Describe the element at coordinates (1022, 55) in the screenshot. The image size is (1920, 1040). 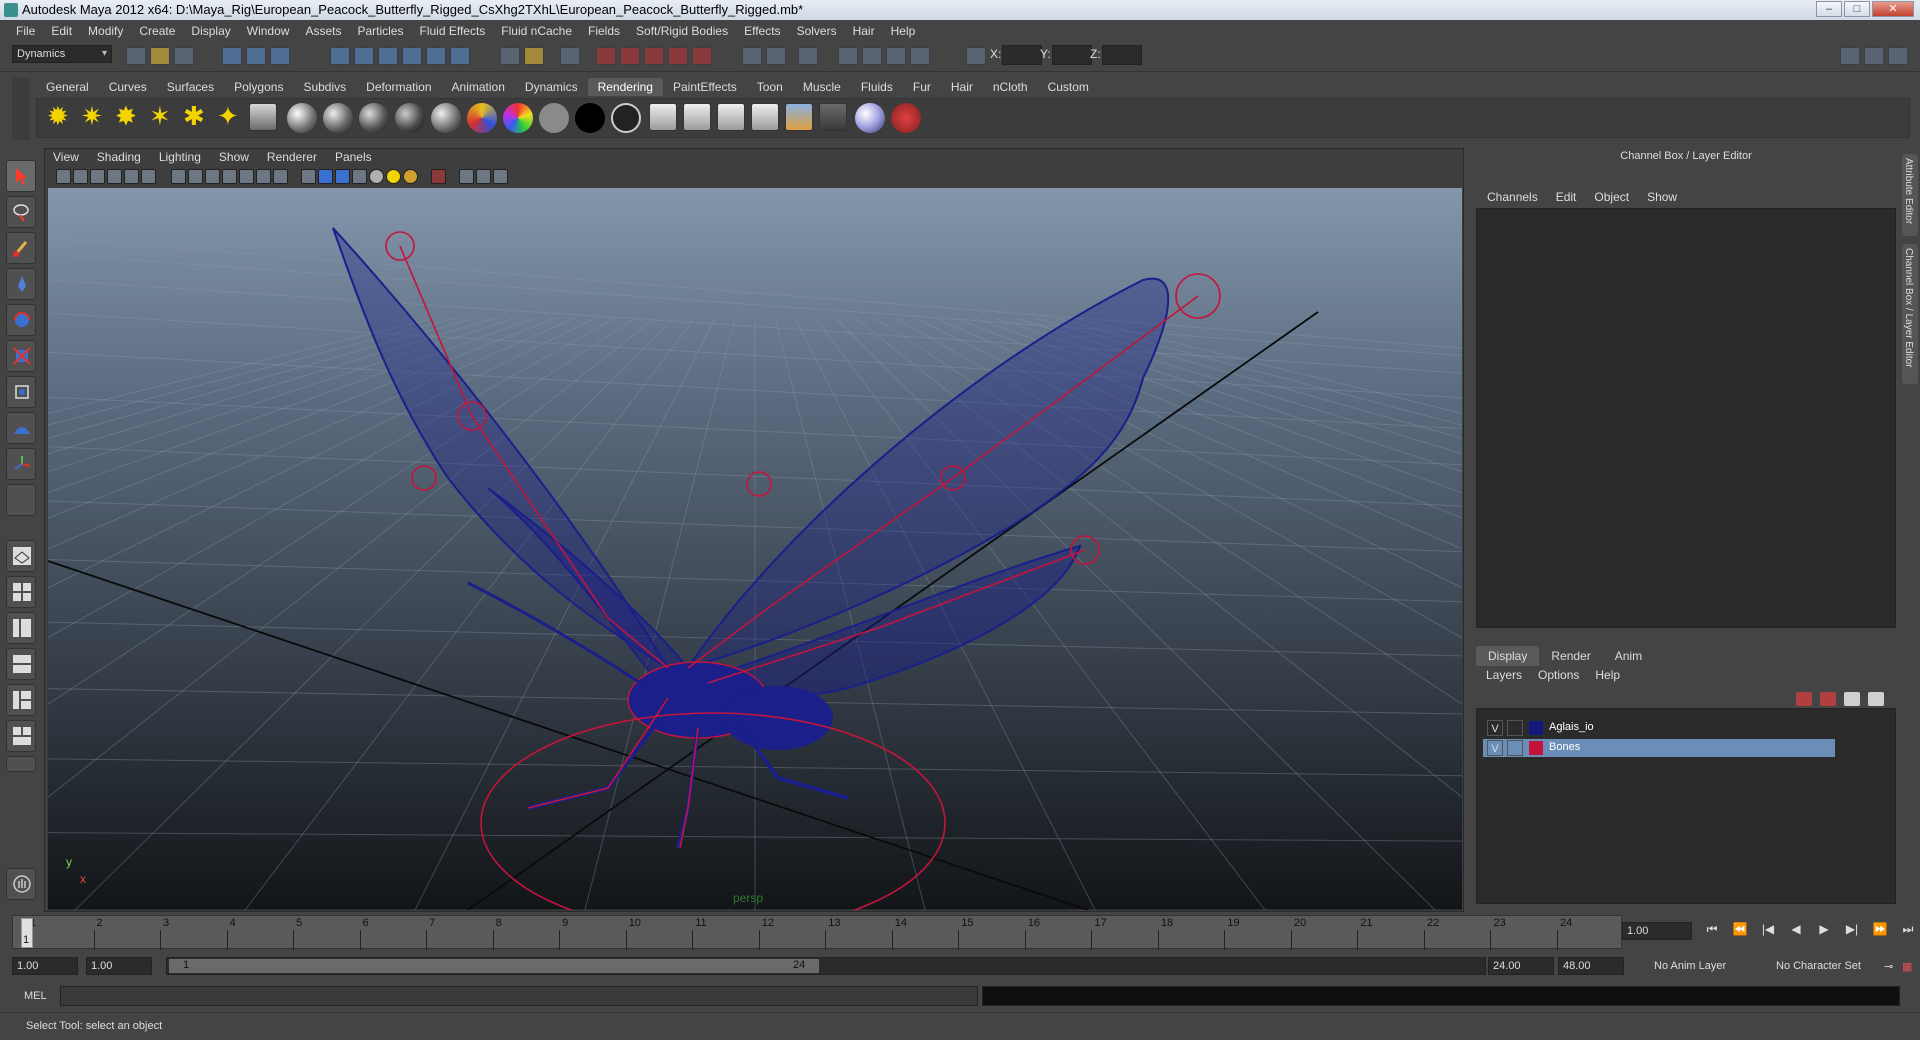
I see `x-field` at that location.